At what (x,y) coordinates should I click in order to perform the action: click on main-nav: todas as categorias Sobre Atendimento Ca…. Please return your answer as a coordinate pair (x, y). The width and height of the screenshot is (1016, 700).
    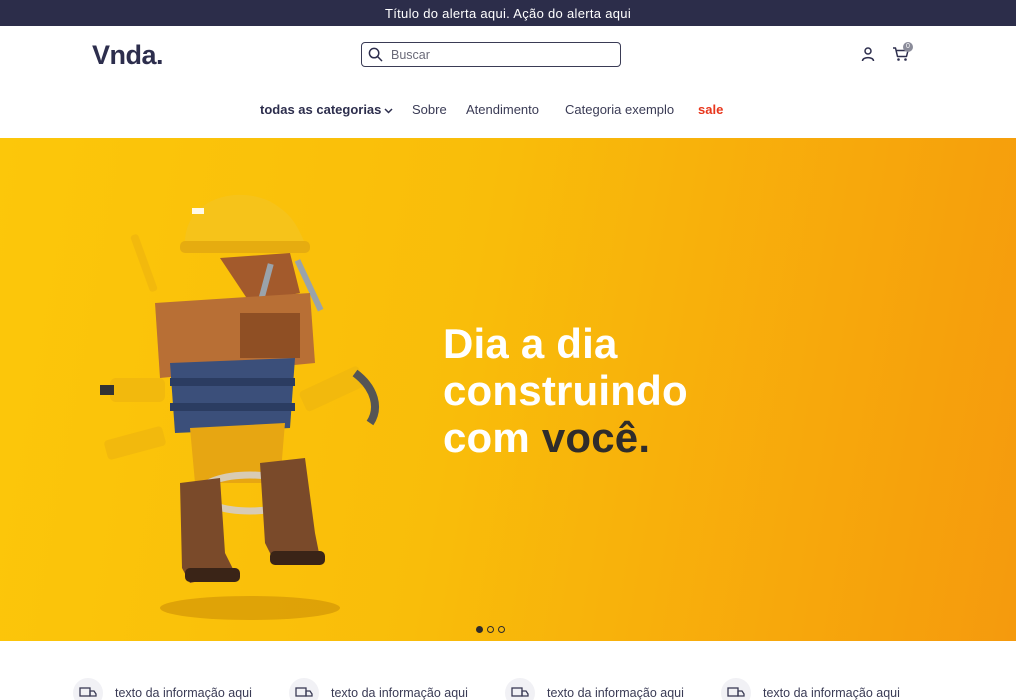
    Looking at the image, I should click on (508, 112).